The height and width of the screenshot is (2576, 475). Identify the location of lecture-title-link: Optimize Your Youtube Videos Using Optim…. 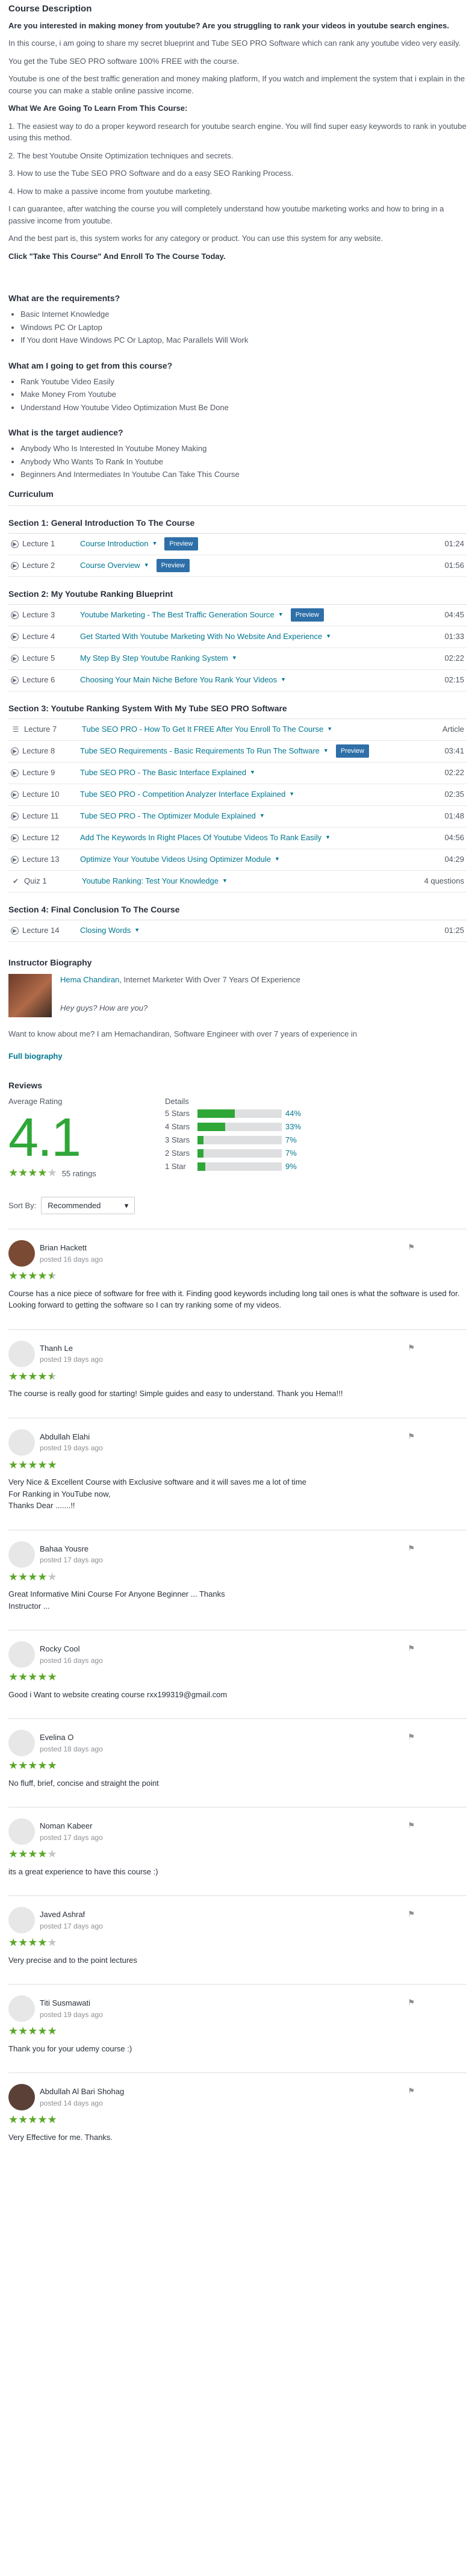
(245, 859).